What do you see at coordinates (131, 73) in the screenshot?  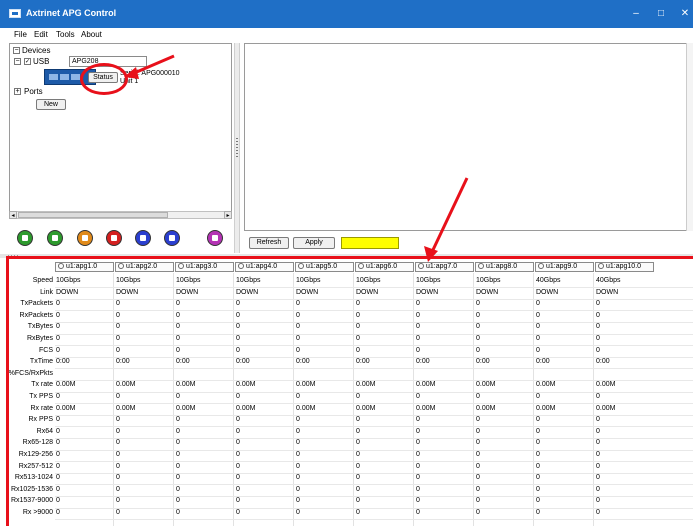 I see `arrow-head-status` at bounding box center [131, 73].